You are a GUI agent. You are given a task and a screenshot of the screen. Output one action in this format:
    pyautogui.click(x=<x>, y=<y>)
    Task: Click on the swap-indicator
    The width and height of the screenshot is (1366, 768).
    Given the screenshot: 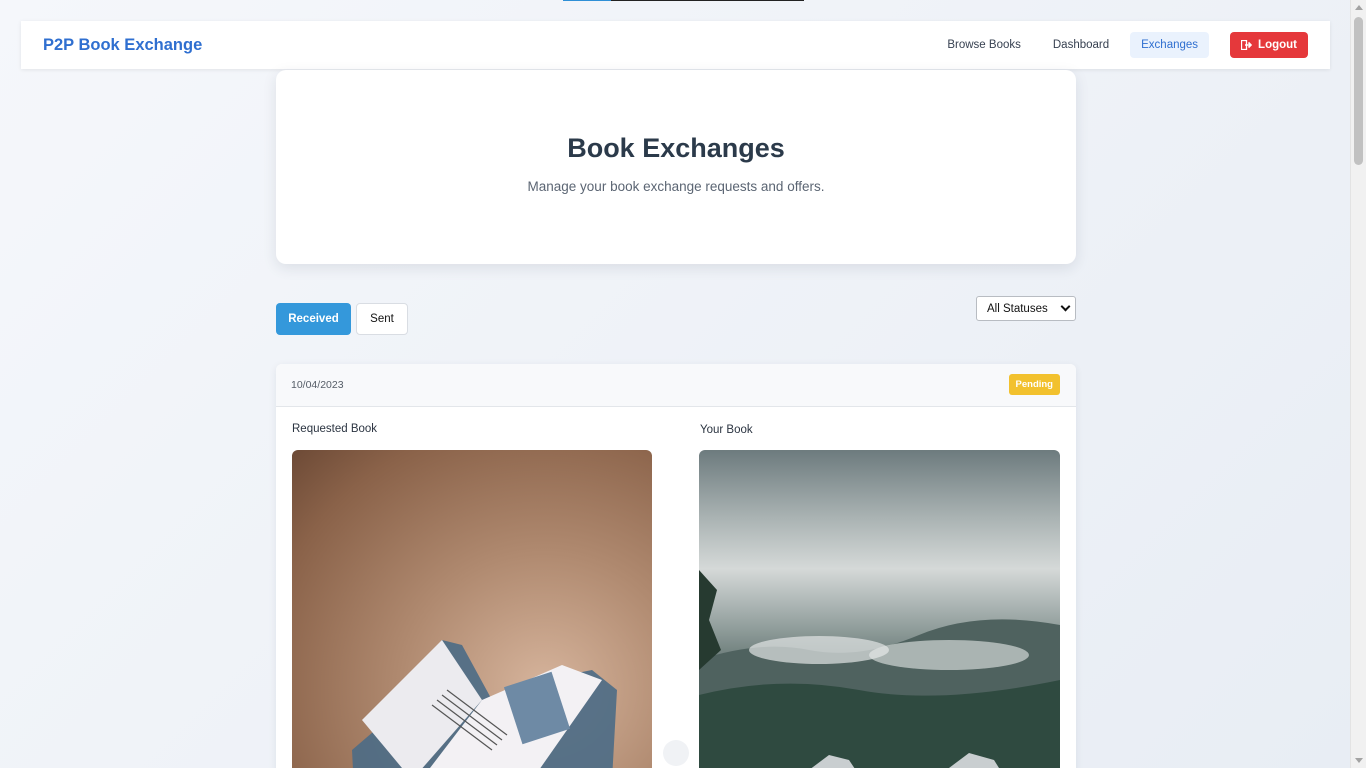 What is the action you would take?
    pyautogui.click(x=676, y=753)
    